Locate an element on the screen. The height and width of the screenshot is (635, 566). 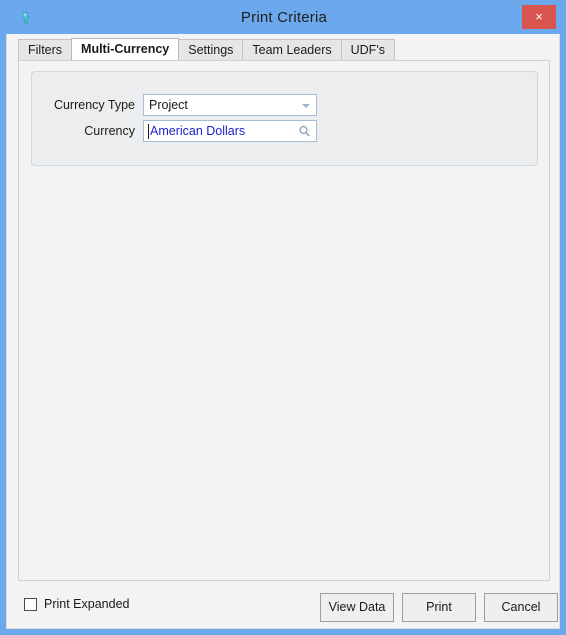
tab-settings: Settings is located at coordinates (211, 49).